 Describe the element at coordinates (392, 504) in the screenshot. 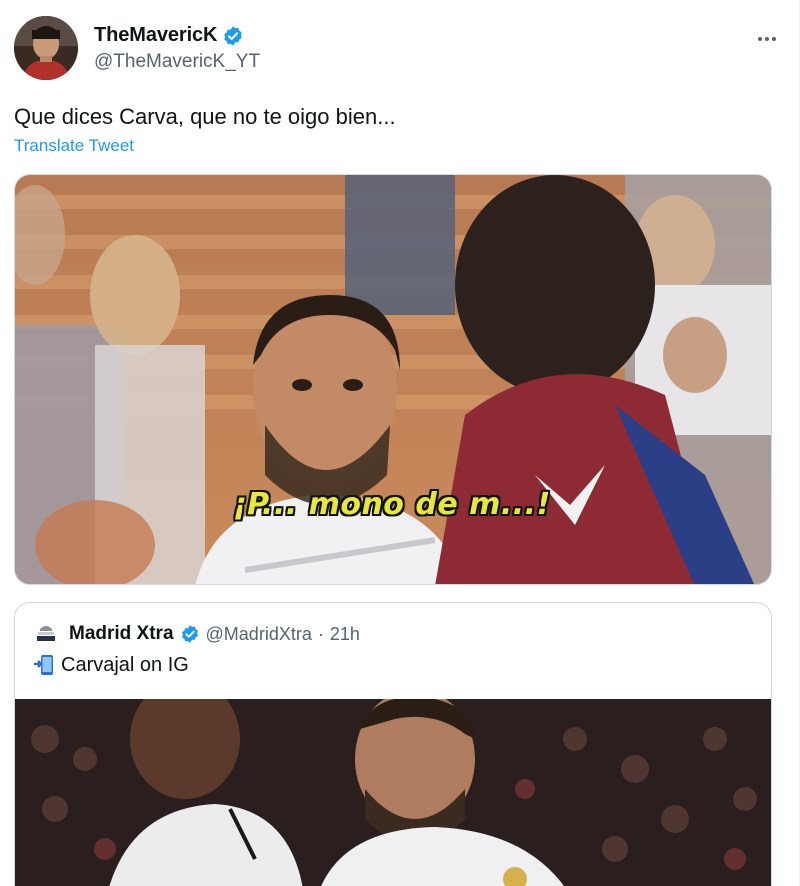

I see `image-caption: ¡P... mono de m...!` at that location.